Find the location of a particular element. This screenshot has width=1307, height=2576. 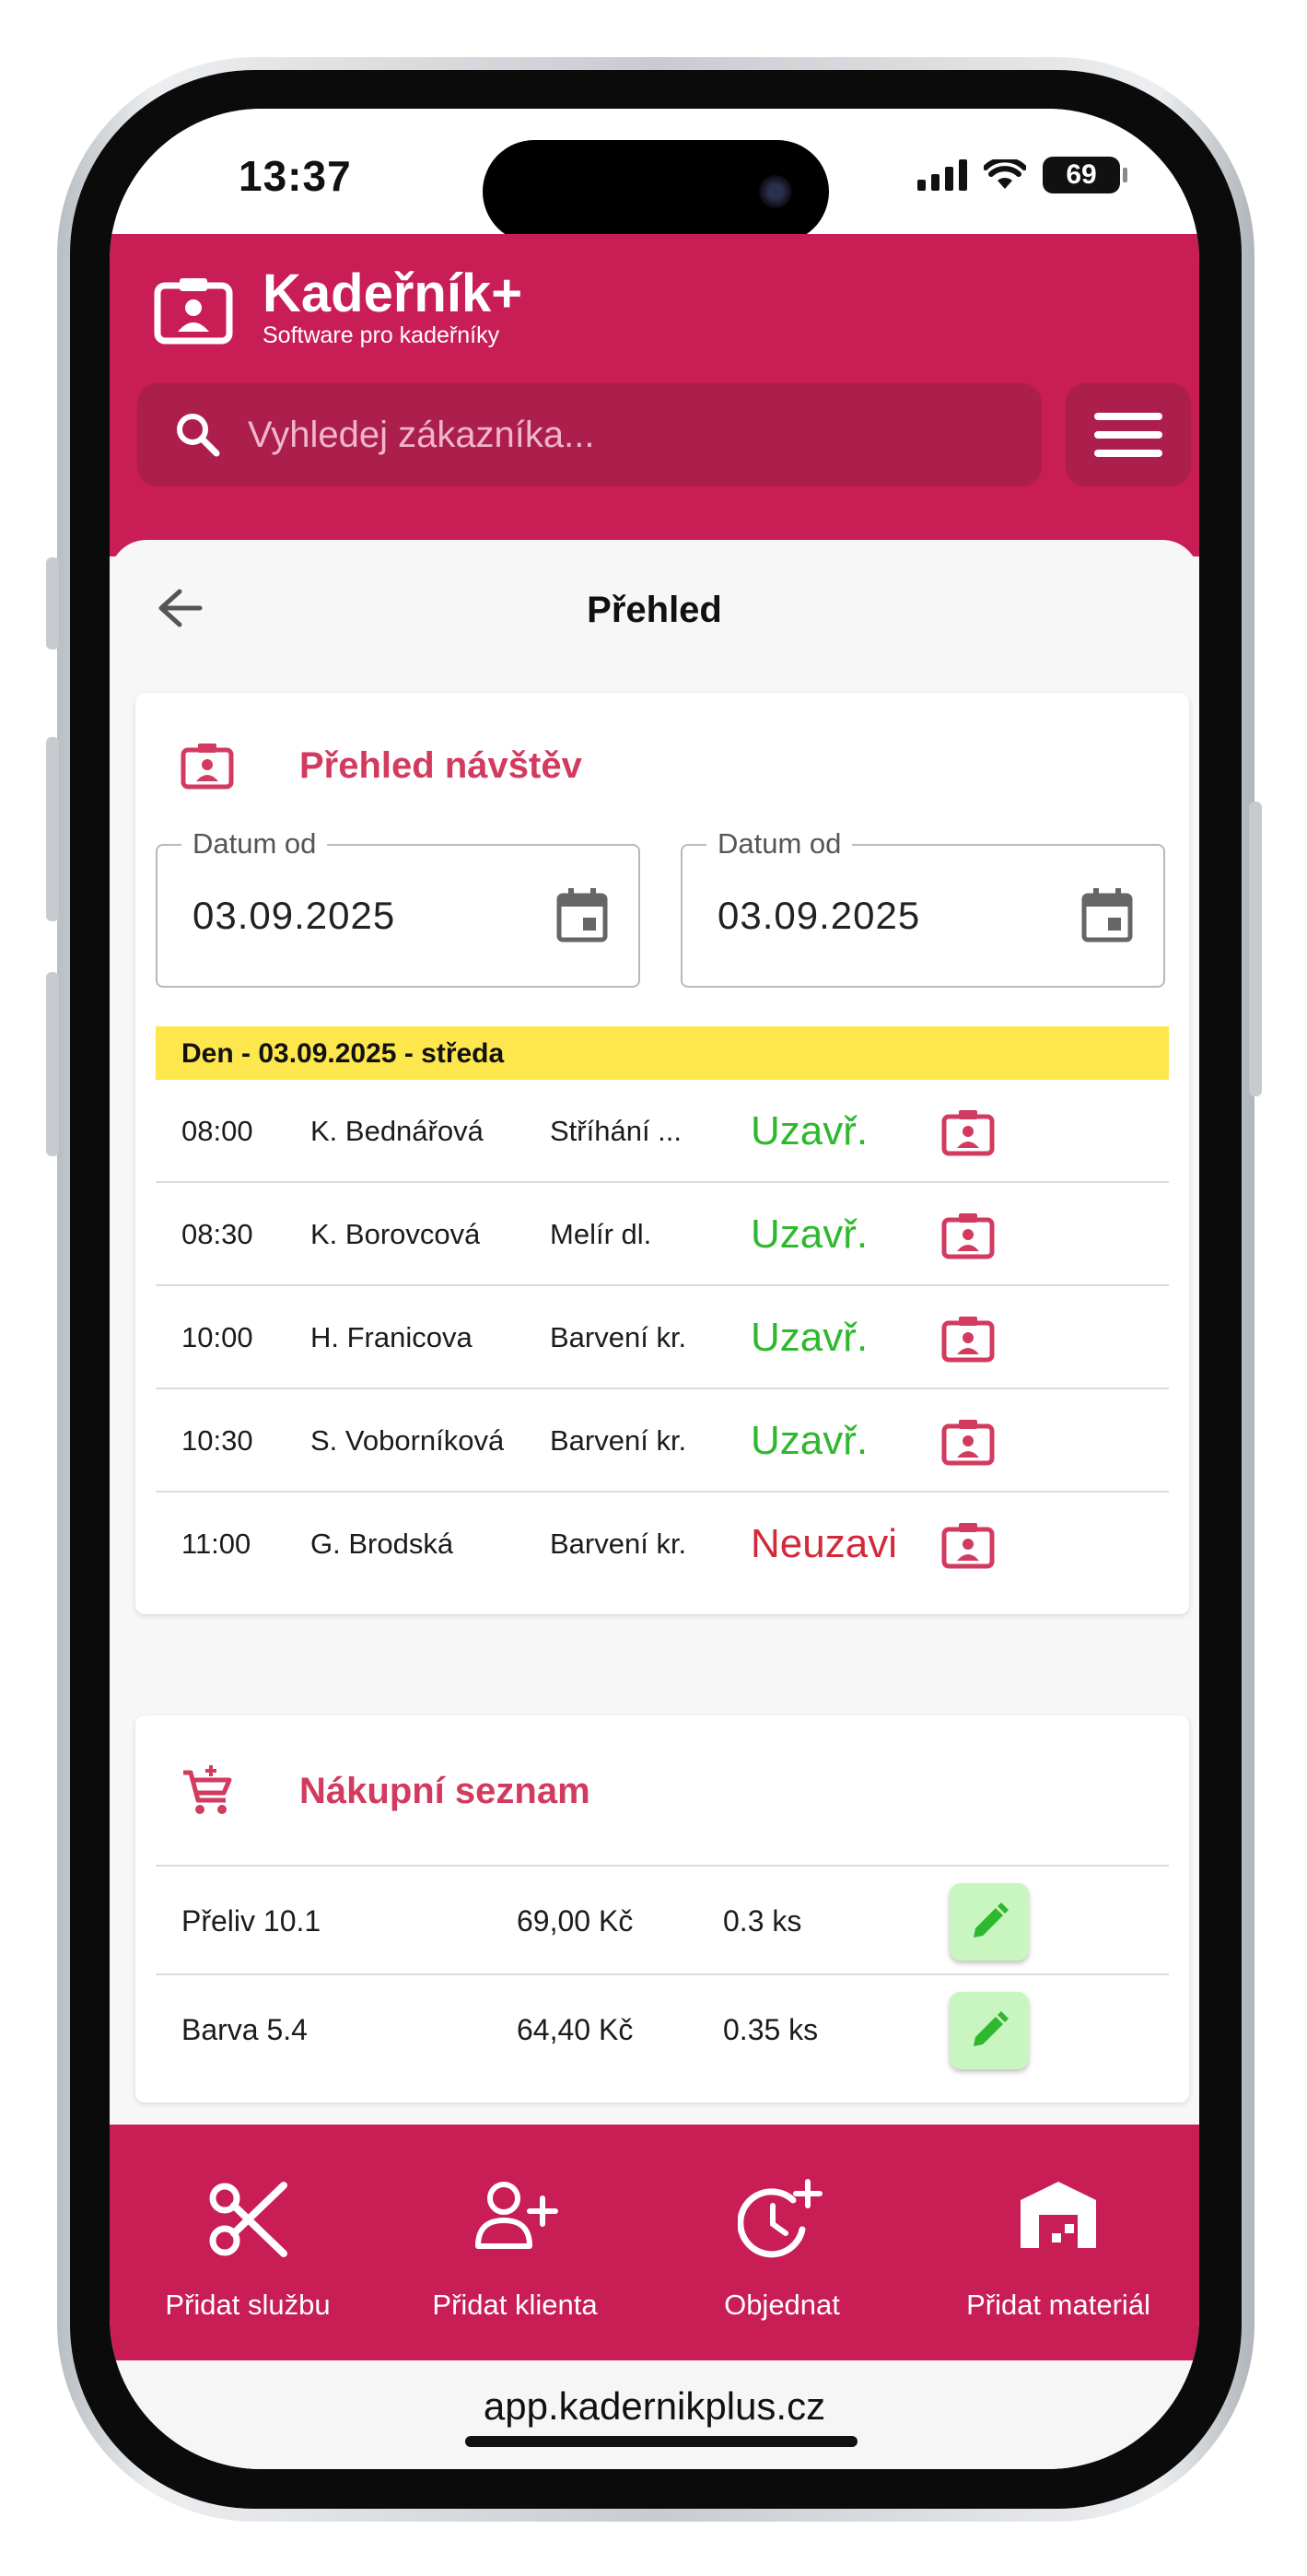

nav-add-client-label: Přidat klienta is located at coordinates (515, 2305).